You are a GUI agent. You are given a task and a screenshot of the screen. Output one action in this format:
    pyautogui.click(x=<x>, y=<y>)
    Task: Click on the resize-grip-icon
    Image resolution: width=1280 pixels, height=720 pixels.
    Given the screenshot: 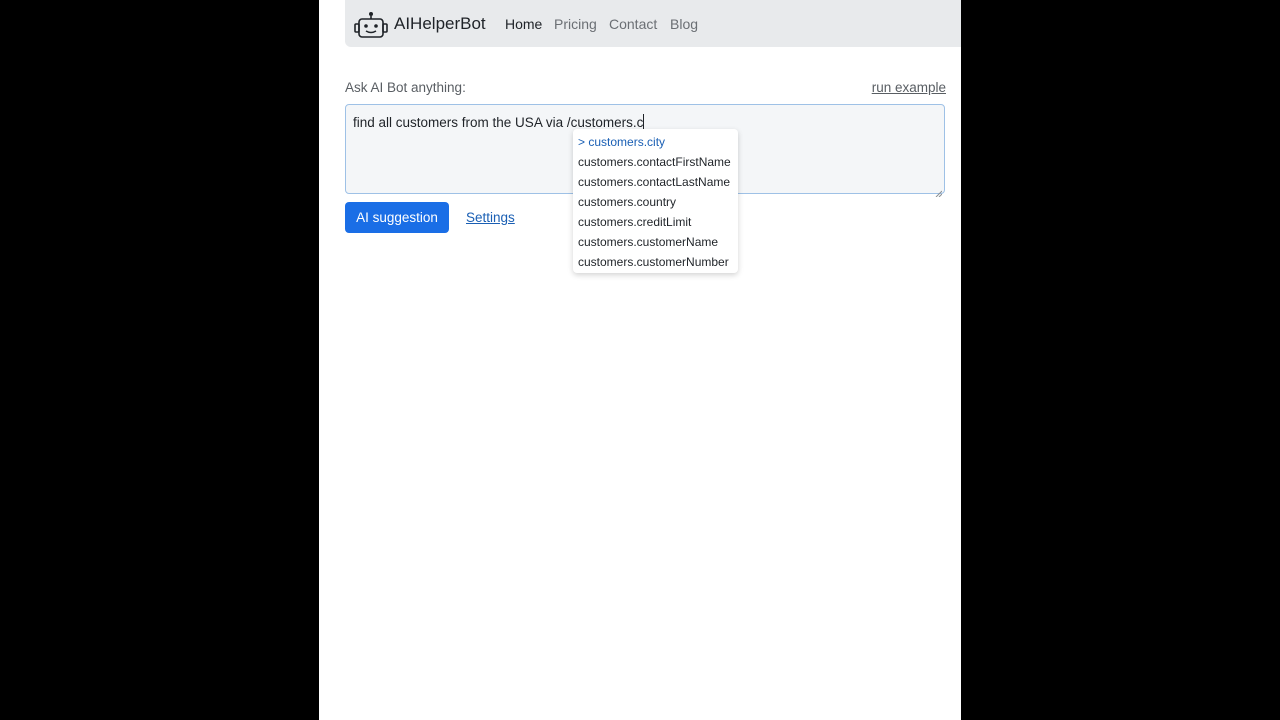 What is the action you would take?
    pyautogui.click(x=939, y=191)
    